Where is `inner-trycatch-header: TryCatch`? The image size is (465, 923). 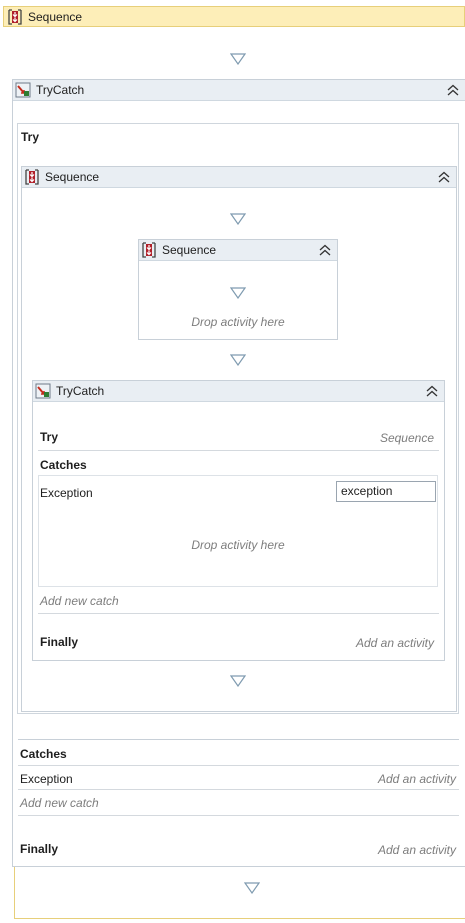 inner-trycatch-header: TryCatch is located at coordinates (238, 391).